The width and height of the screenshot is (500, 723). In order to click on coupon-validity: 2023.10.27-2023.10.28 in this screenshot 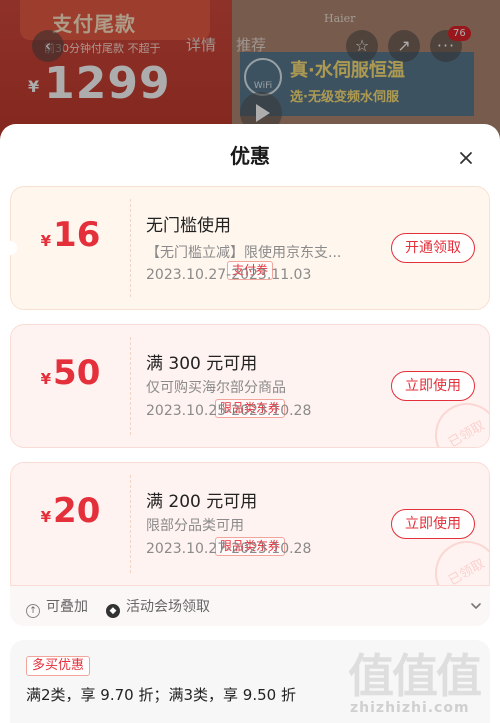, I will do `click(229, 549)`.